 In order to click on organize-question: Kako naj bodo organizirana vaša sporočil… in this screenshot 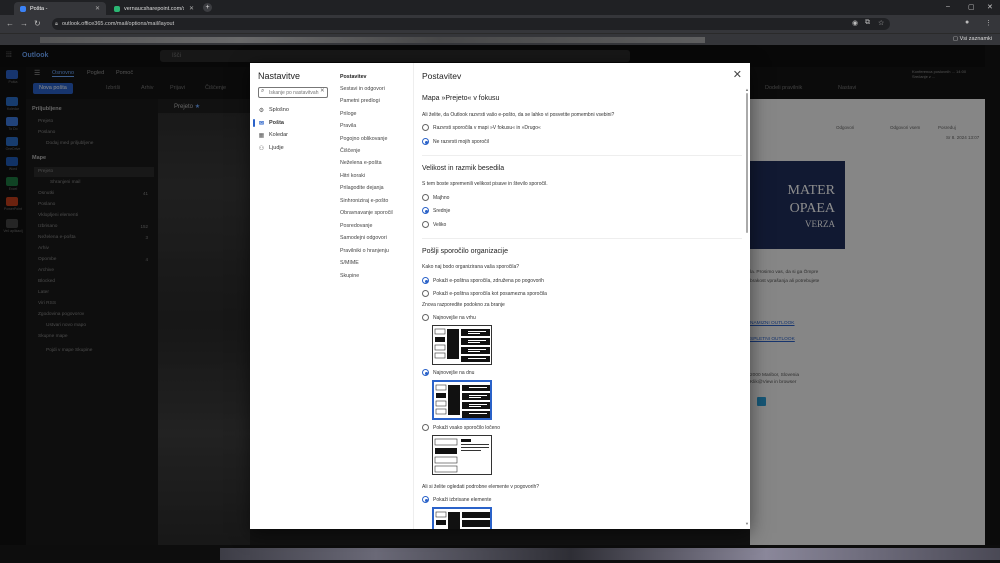, I will do `click(471, 267)`.